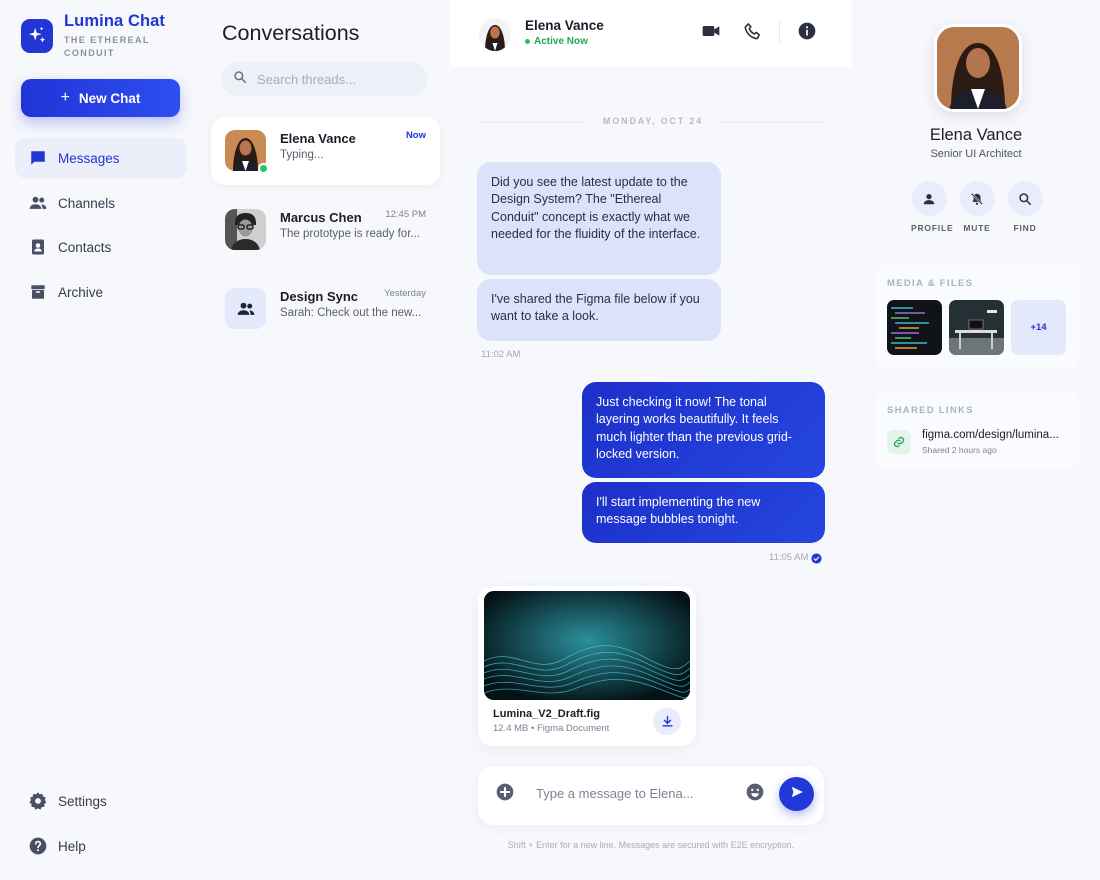  I want to click on nav-item-channels: Channels, so click(101, 203).